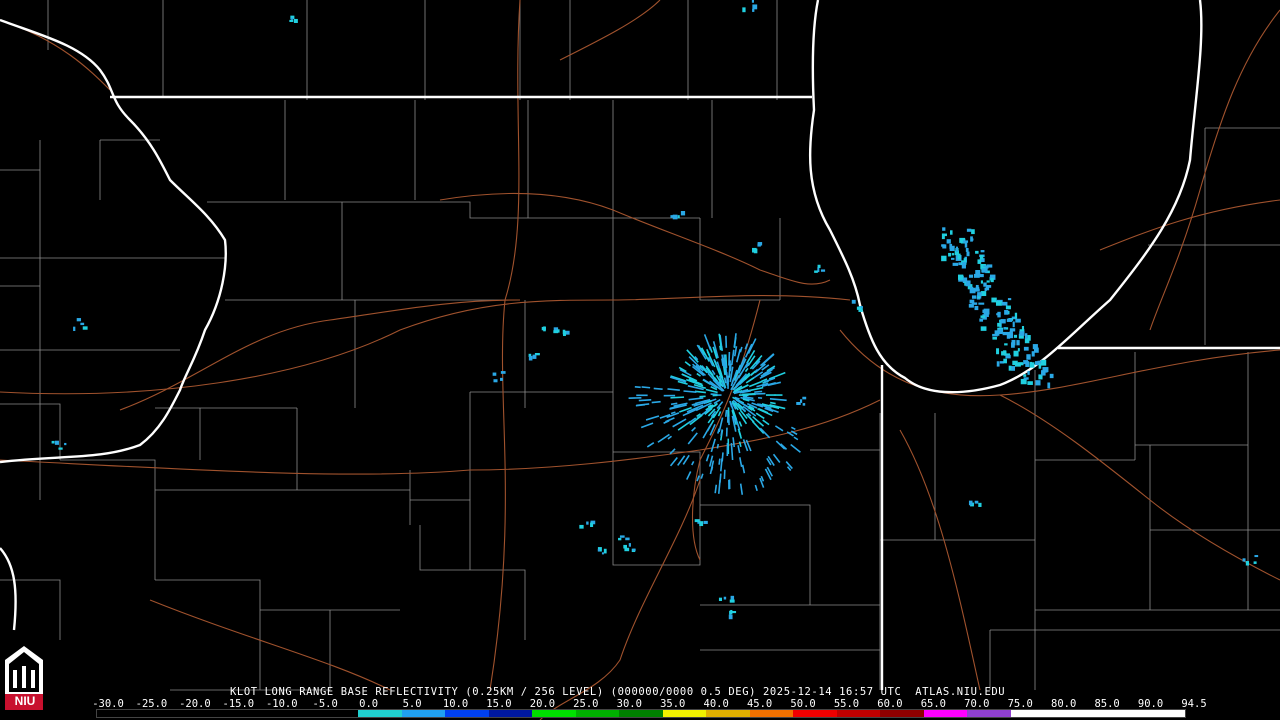 The width and height of the screenshot is (1280, 720). Describe the element at coordinates (832, 692) in the screenshot. I see `caption-datetime: 2025-12-14 16:57 UTC` at that location.